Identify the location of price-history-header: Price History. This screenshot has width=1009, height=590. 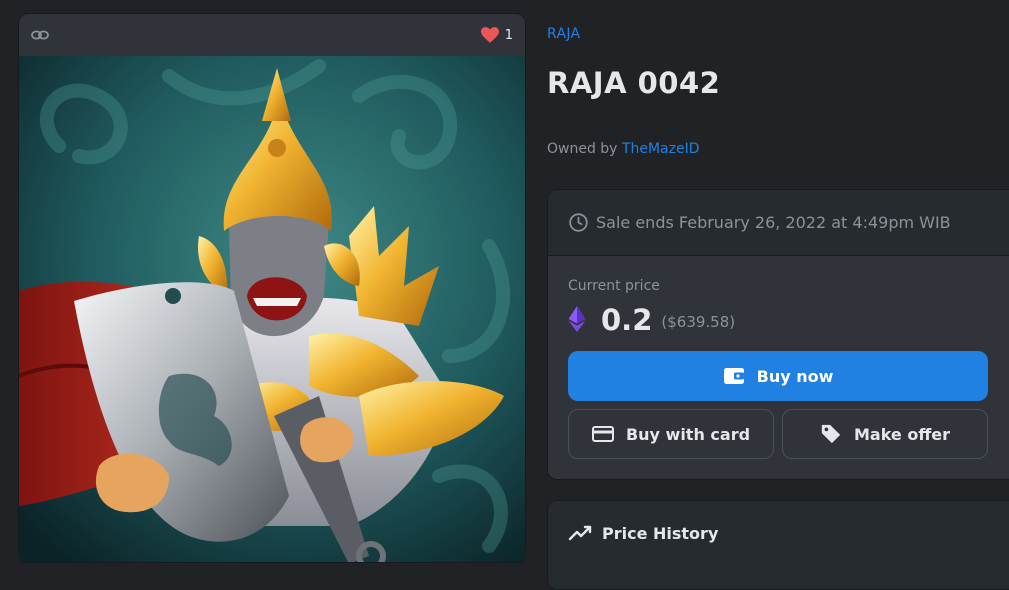
(778, 533).